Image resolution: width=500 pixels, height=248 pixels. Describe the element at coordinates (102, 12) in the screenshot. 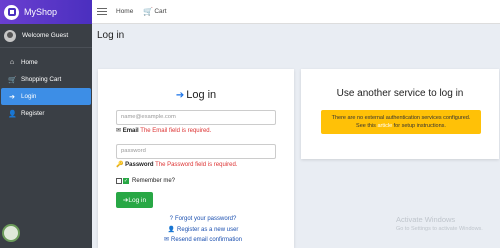

I see `hamburger-menu-icon` at that location.